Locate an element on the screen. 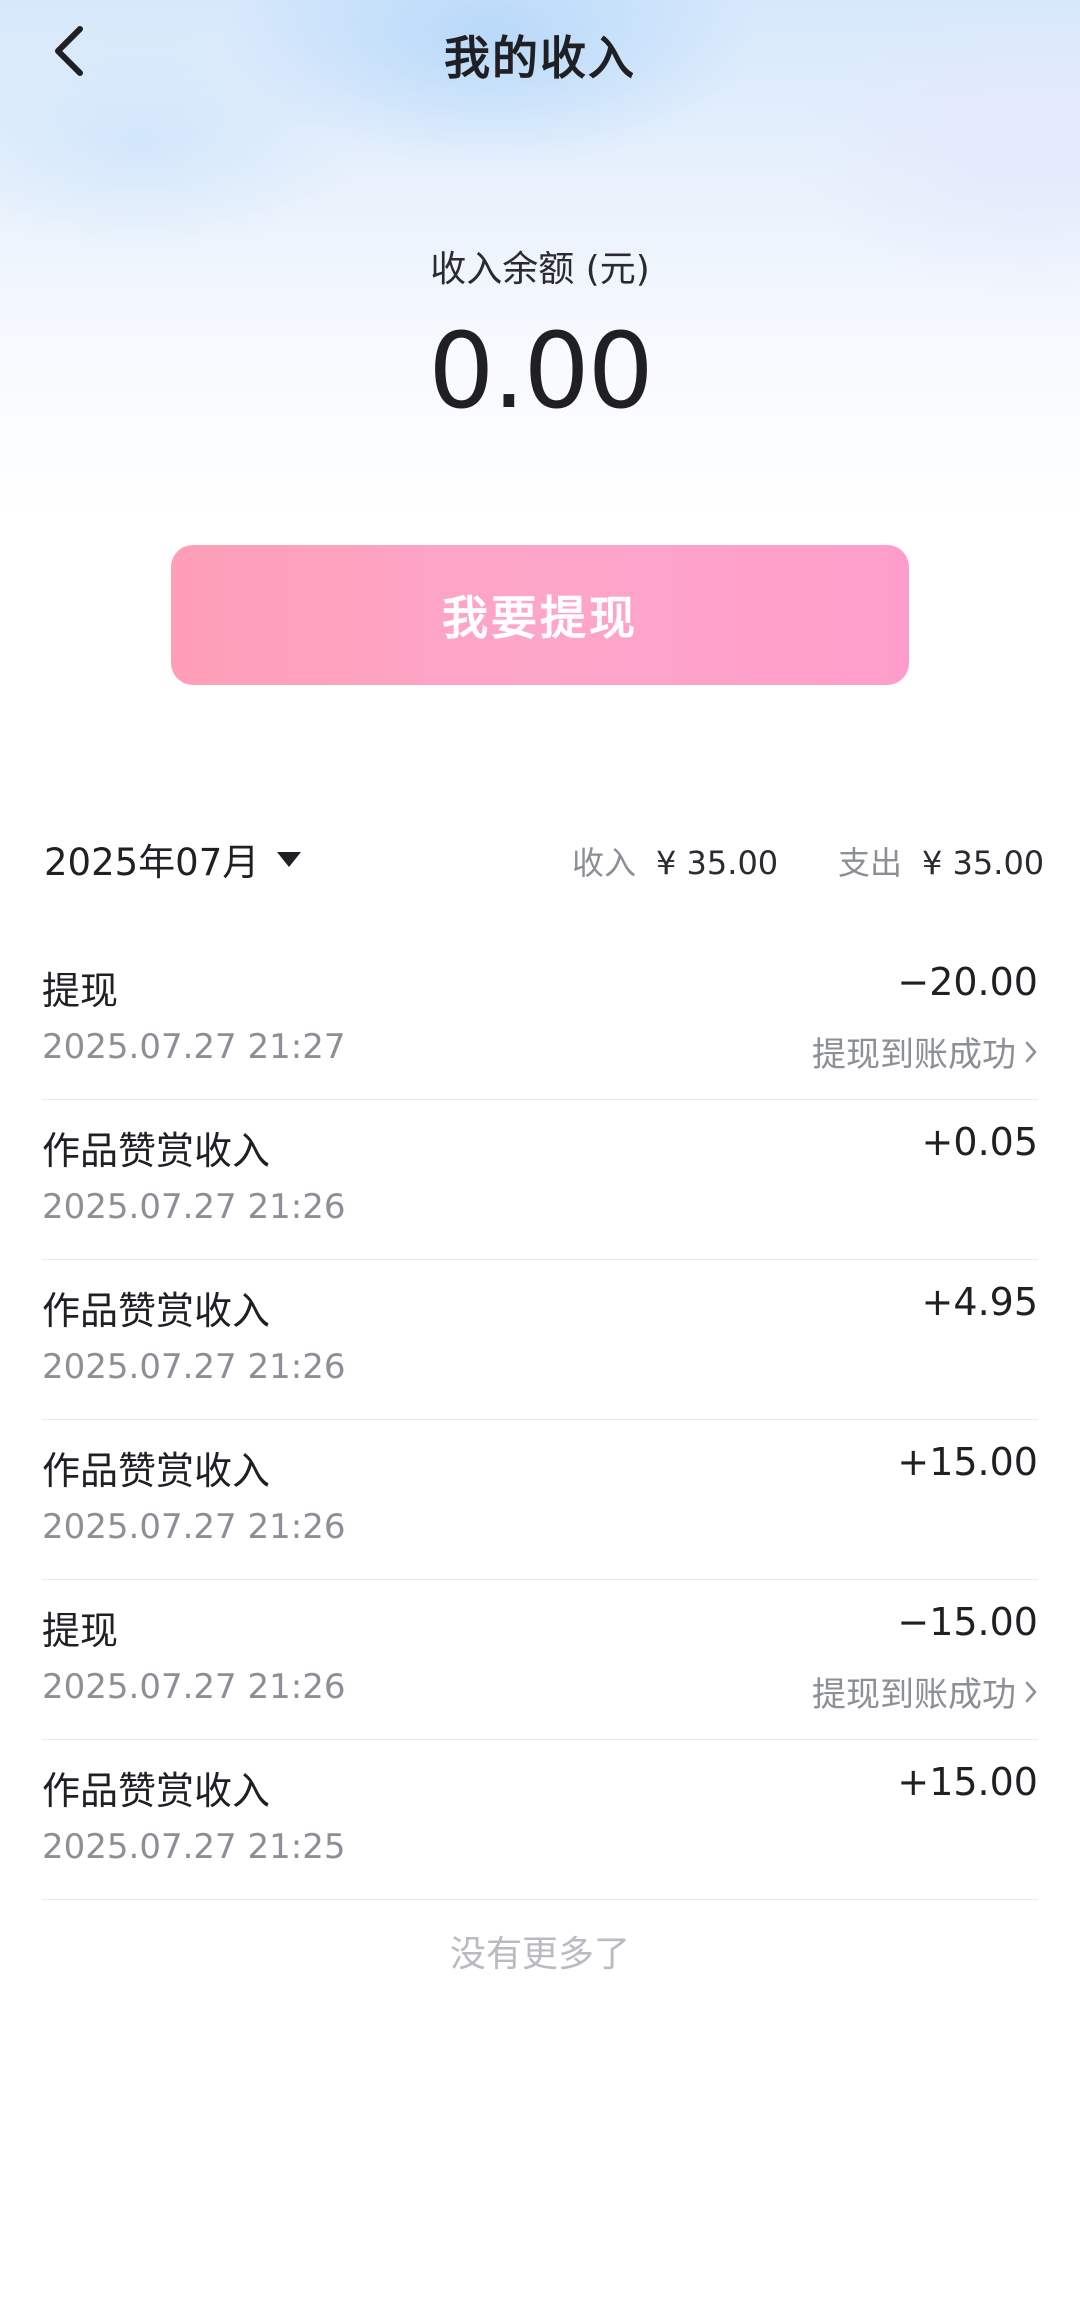 Image resolution: width=1080 pixels, height=2313 pixels. balance-amount: 0.00 is located at coordinates (541, 371).